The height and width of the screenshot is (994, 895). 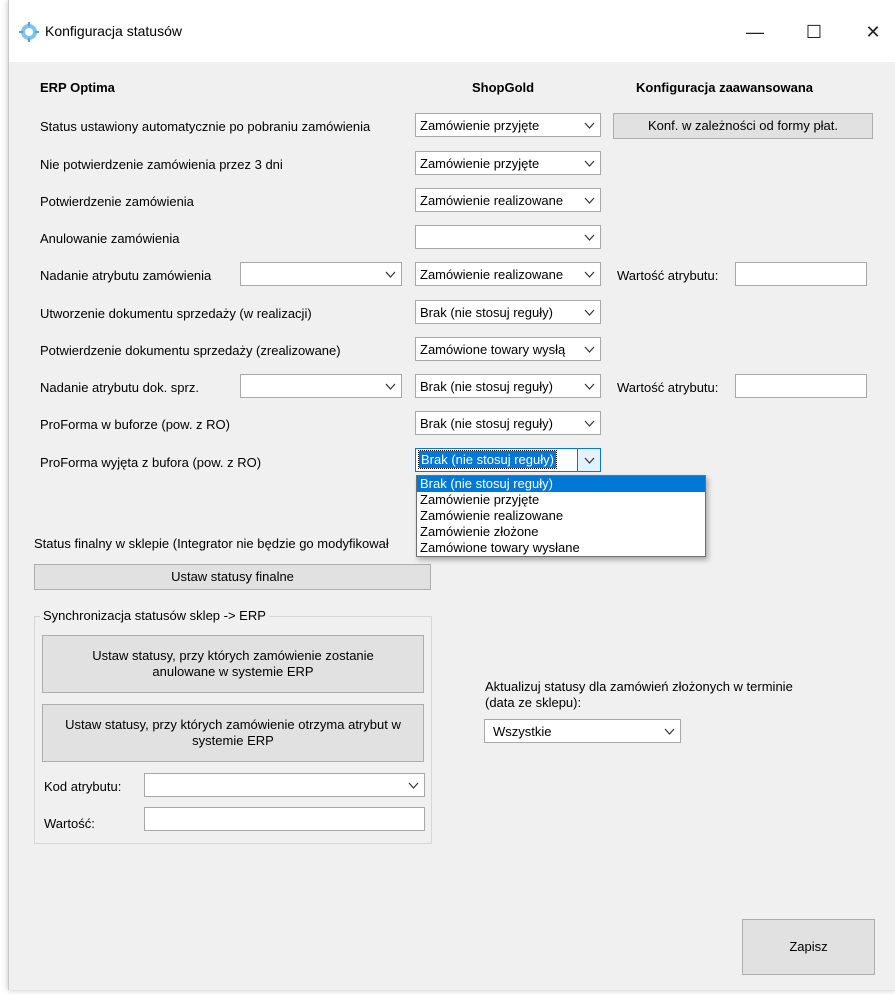 What do you see at coordinates (284, 819) in the screenshot?
I see `attribute-value-input` at bounding box center [284, 819].